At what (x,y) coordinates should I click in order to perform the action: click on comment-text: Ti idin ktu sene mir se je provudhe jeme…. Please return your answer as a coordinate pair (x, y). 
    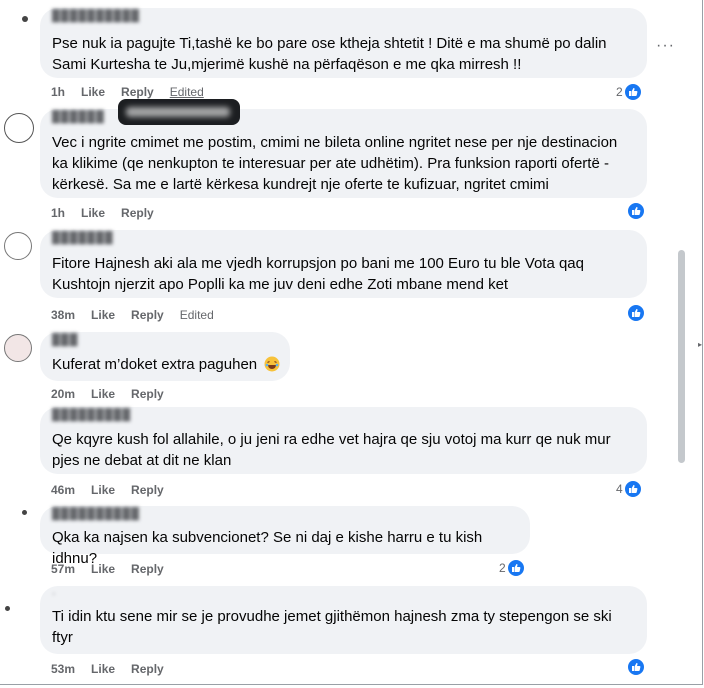
    Looking at the image, I should click on (332, 627).